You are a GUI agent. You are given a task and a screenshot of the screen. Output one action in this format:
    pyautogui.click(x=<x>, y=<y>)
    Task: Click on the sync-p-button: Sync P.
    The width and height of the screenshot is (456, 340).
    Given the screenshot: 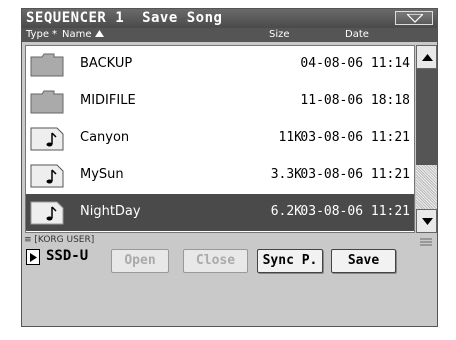 What is the action you would take?
    pyautogui.click(x=290, y=261)
    